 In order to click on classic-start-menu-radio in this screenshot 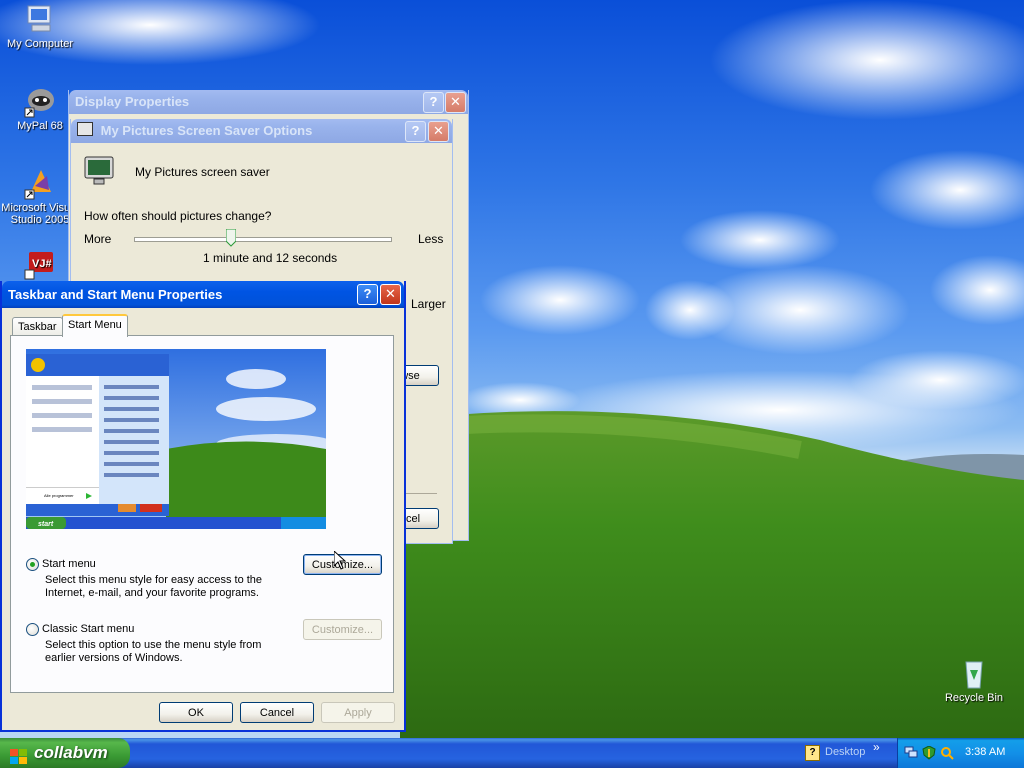, I will do `click(32, 629)`.